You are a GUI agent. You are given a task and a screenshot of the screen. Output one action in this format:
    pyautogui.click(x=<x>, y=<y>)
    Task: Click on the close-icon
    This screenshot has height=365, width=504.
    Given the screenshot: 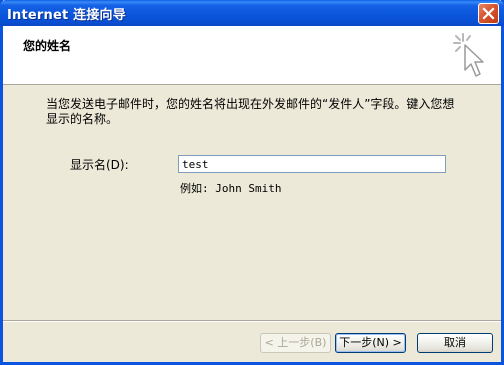 What is the action you would take?
    pyautogui.click(x=488, y=13)
    